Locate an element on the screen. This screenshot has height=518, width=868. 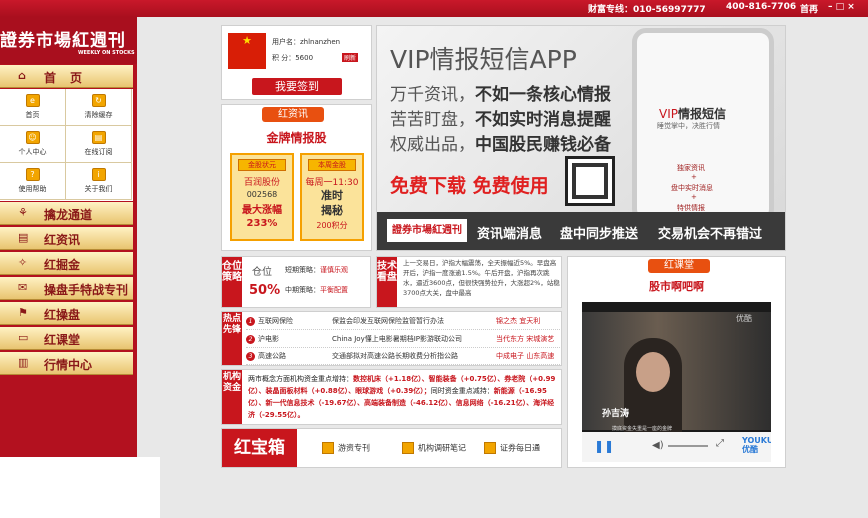
row-number: 2 is located at coordinates (250, 339).